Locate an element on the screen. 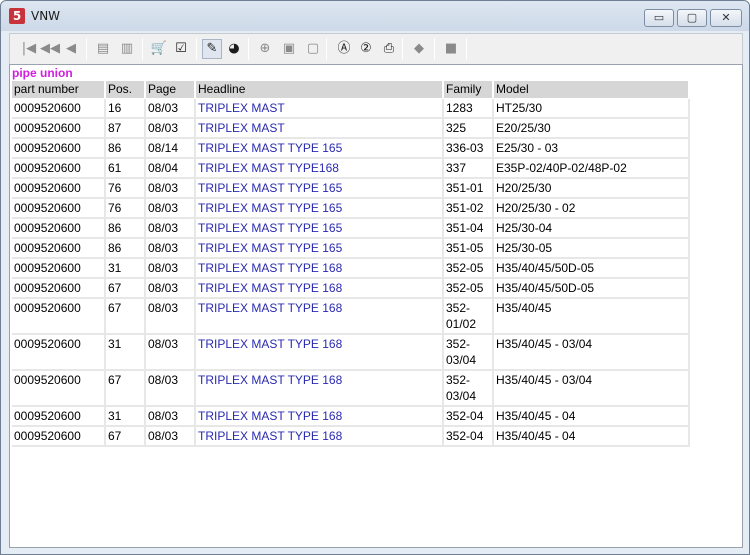  page-fit-icon: ▢ is located at coordinates (313, 49).